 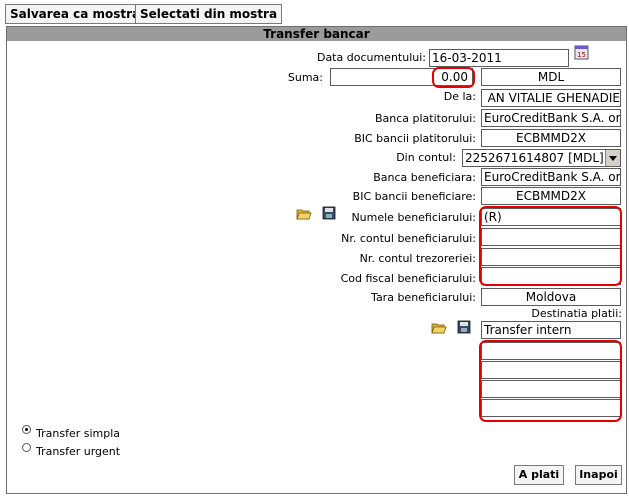 What do you see at coordinates (612, 158) in the screenshot?
I see `dropdown-arrow-icon` at bounding box center [612, 158].